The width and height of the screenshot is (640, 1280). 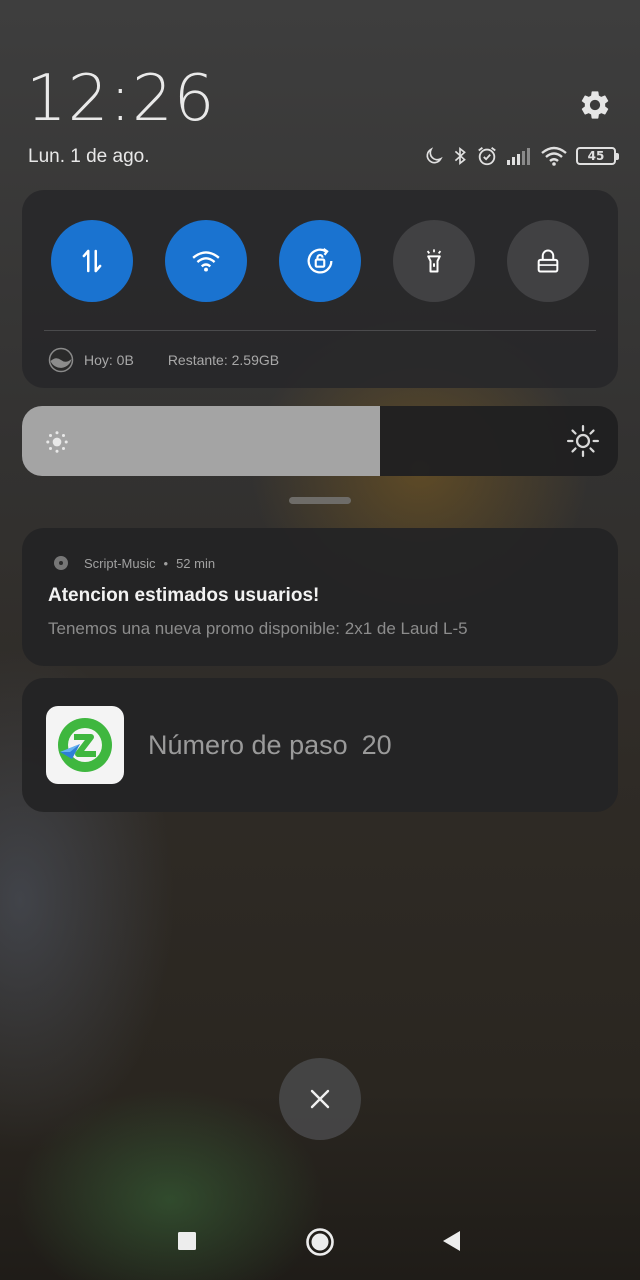 What do you see at coordinates (320, 330) in the screenshot?
I see `quick-settings-divider` at bounding box center [320, 330].